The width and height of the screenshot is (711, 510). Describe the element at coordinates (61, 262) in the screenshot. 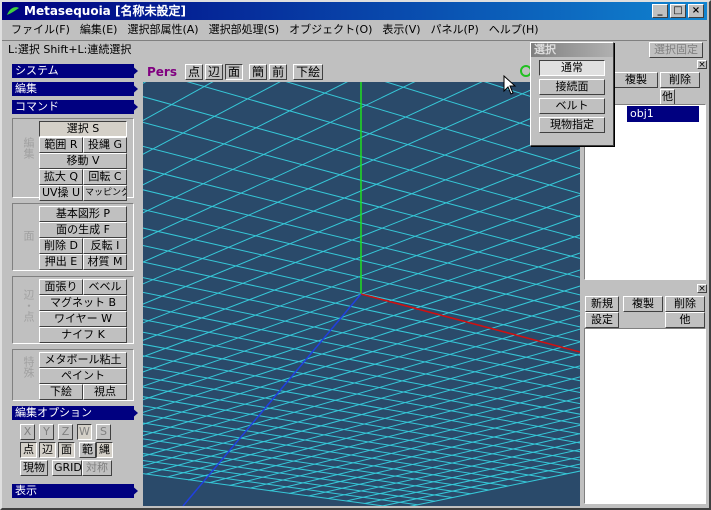

I see `extrude-button: 押出 E` at that location.